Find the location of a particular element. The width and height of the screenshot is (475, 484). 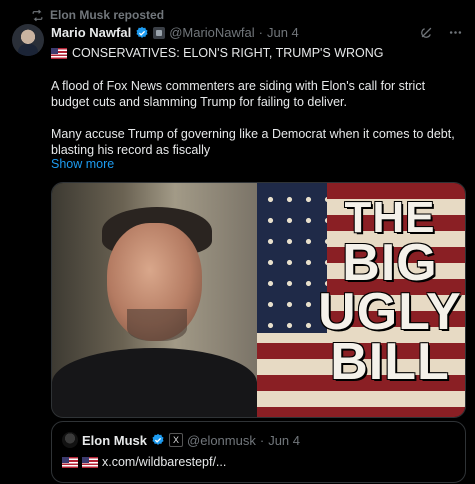

post-header: Mario Nawfal @MarioNawfal · Jun 4 is located at coordinates (257, 32).